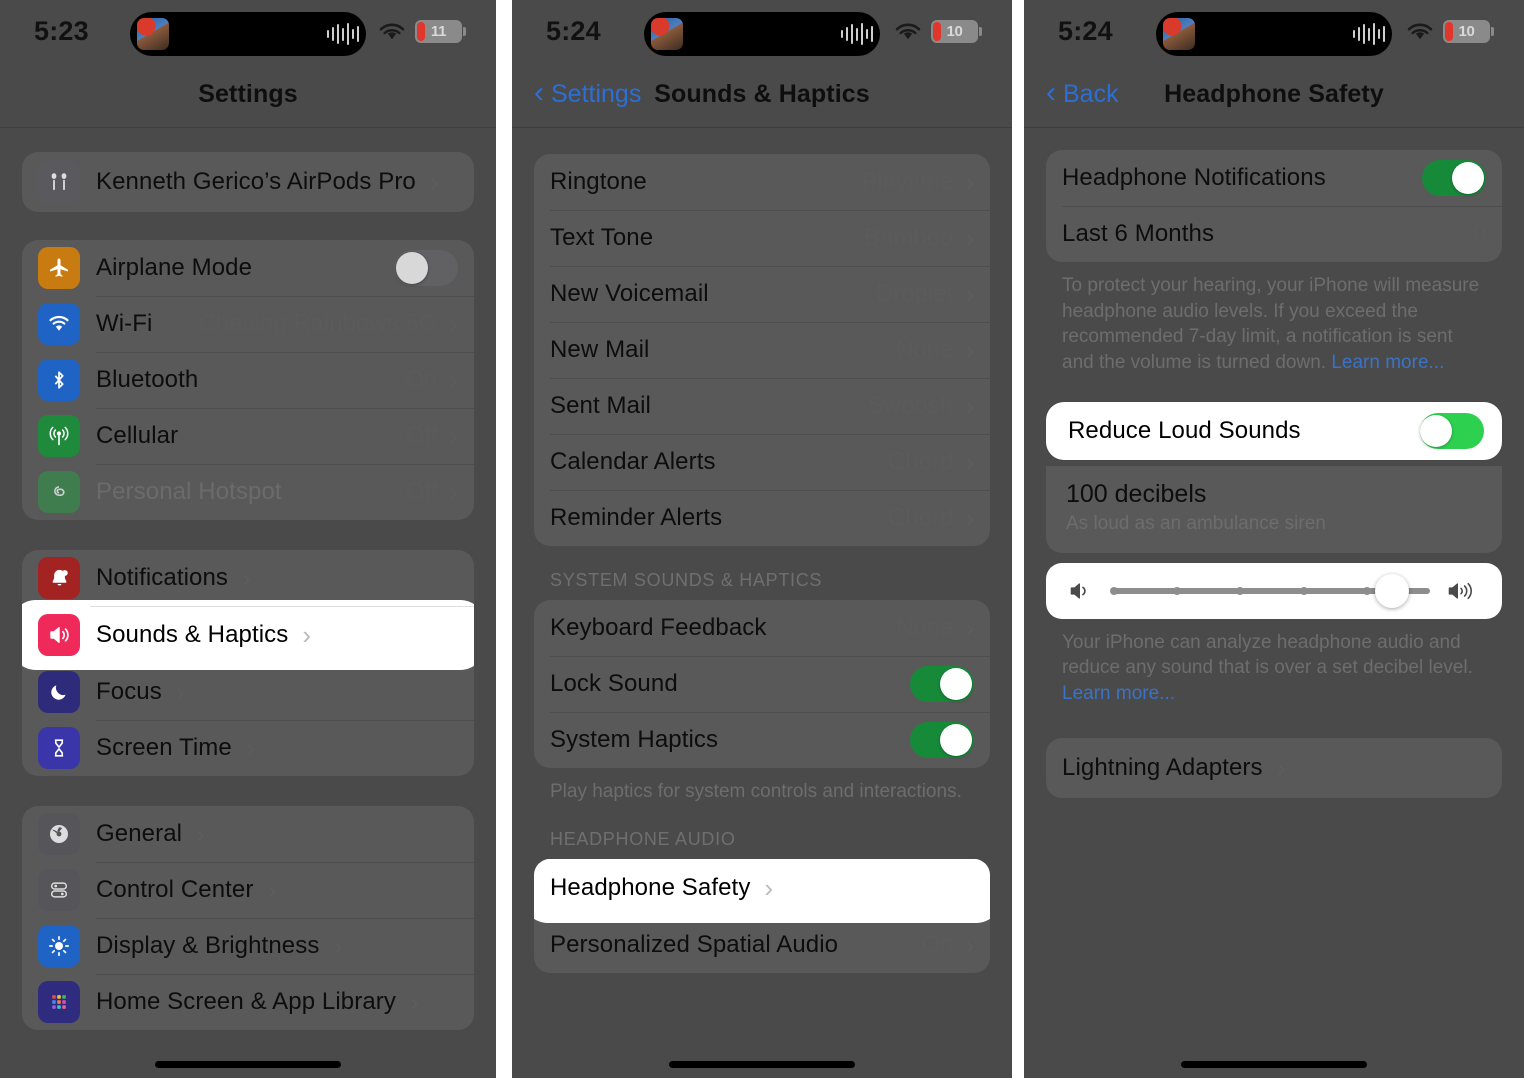 The height and width of the screenshot is (1078, 1524). I want to click on row-lock-sound: Lock Sound, so click(762, 684).